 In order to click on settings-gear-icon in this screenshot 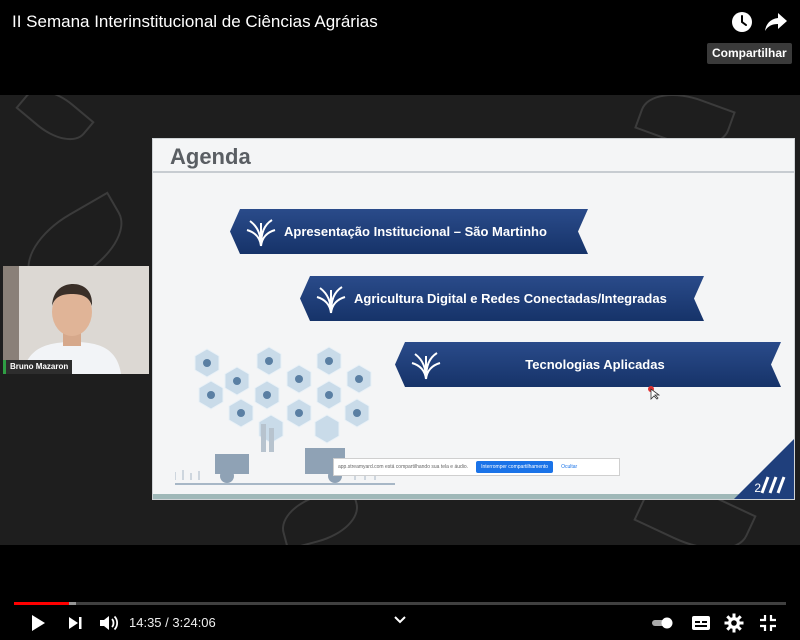, I will do `click(734, 623)`.